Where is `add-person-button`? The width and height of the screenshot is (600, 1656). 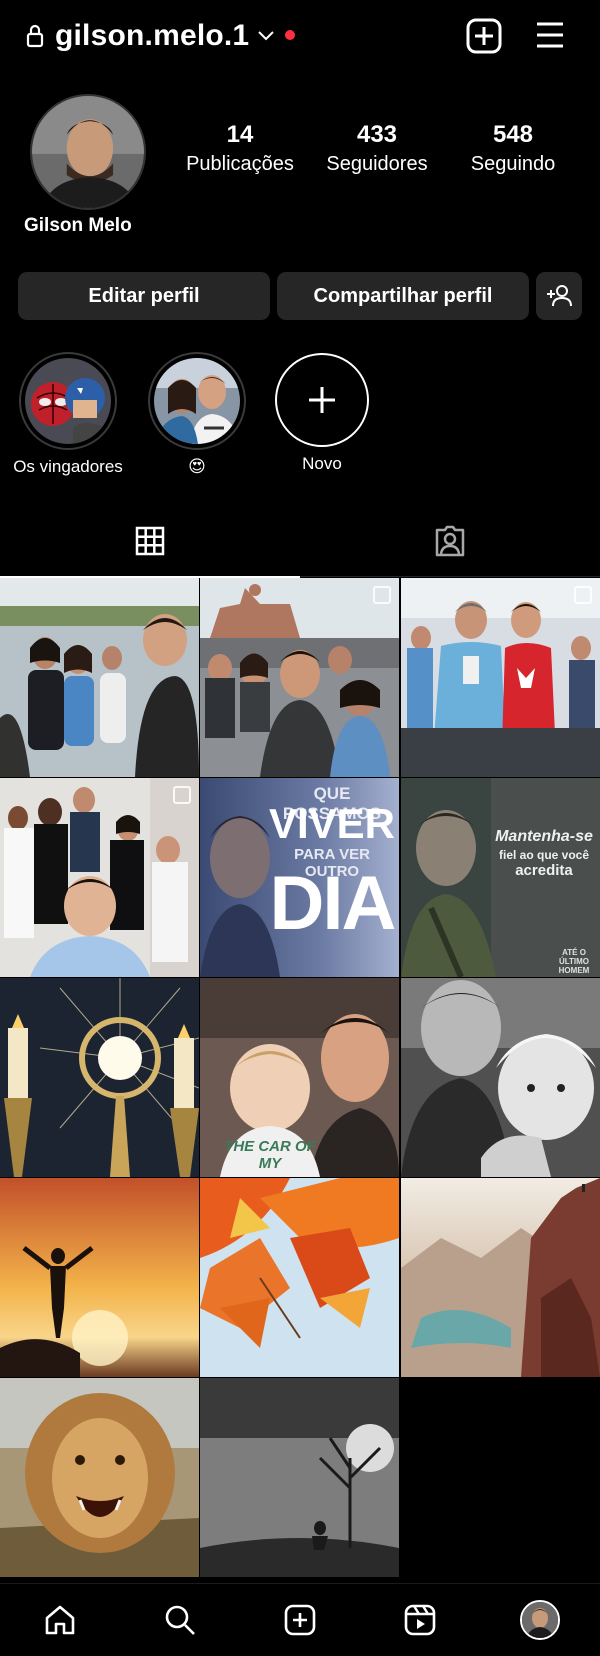 add-person-button is located at coordinates (559, 296).